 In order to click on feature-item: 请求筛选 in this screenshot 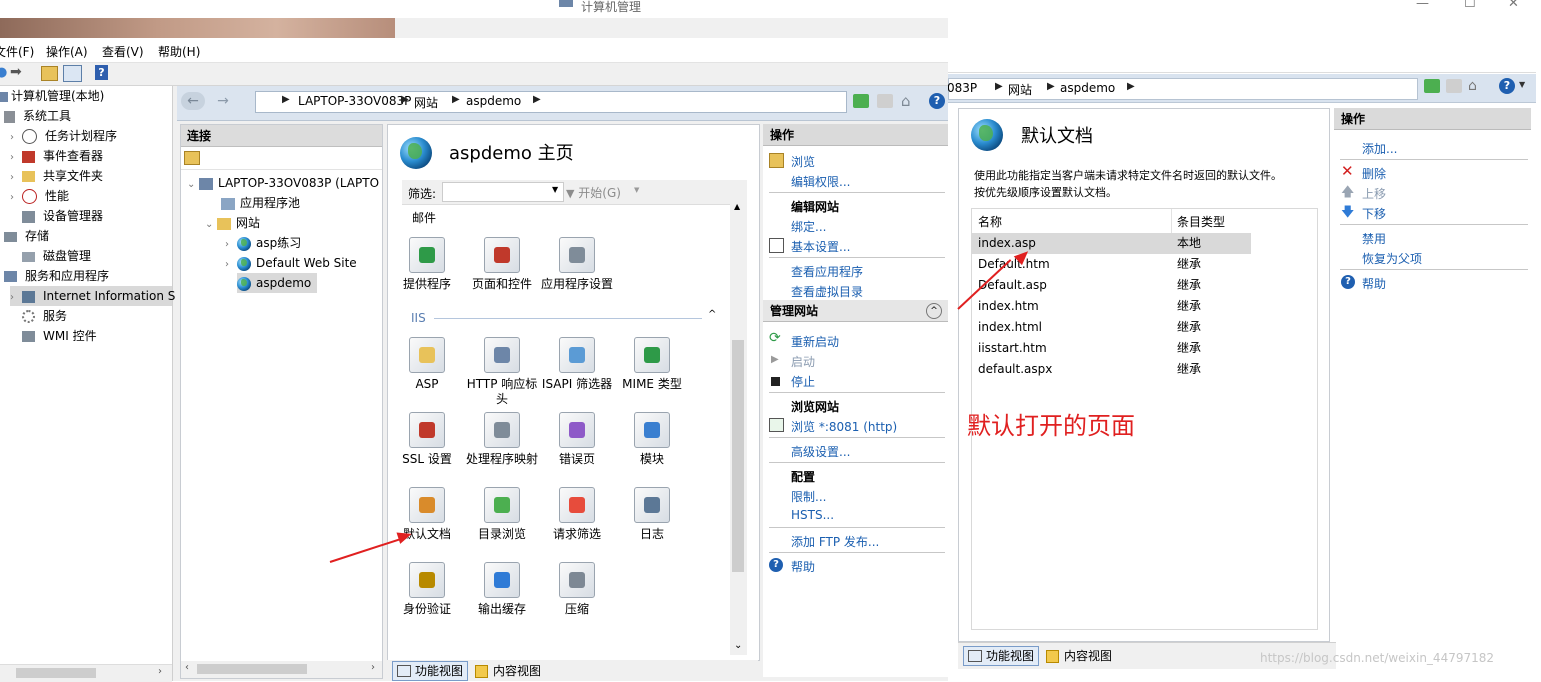, I will do `click(577, 514)`.